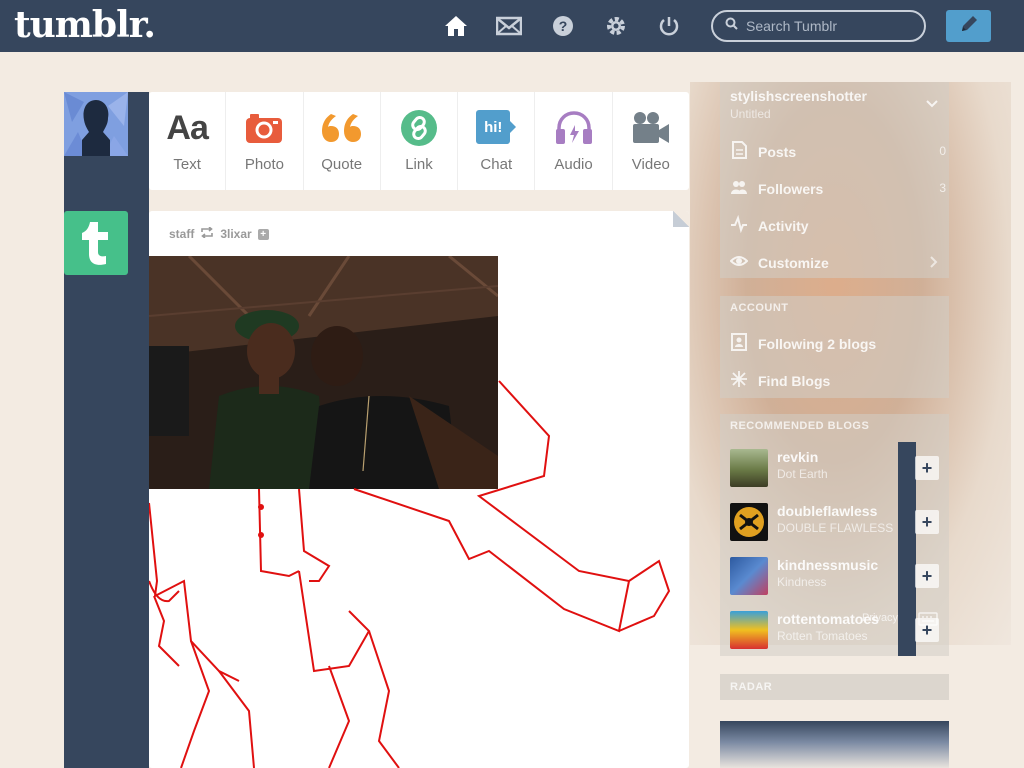  I want to click on power-icon, so click(669, 26).